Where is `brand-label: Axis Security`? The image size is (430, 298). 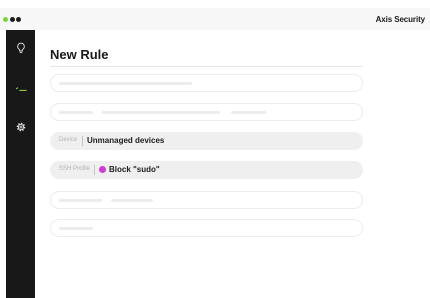
brand-label: Axis Security is located at coordinates (400, 19).